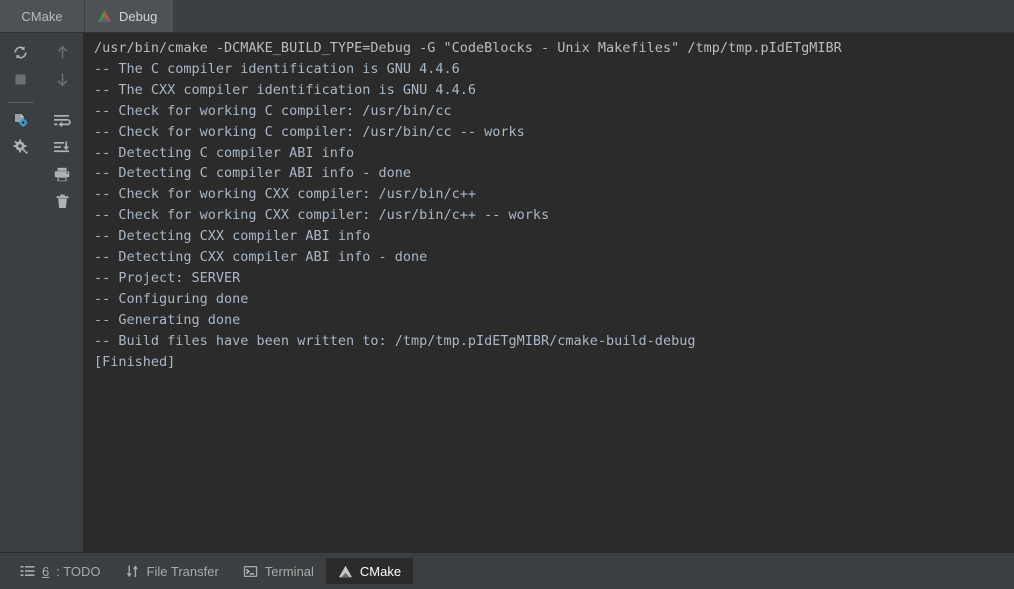 The width and height of the screenshot is (1014, 589). I want to click on cmake-grey-triangle-icon, so click(345, 571).